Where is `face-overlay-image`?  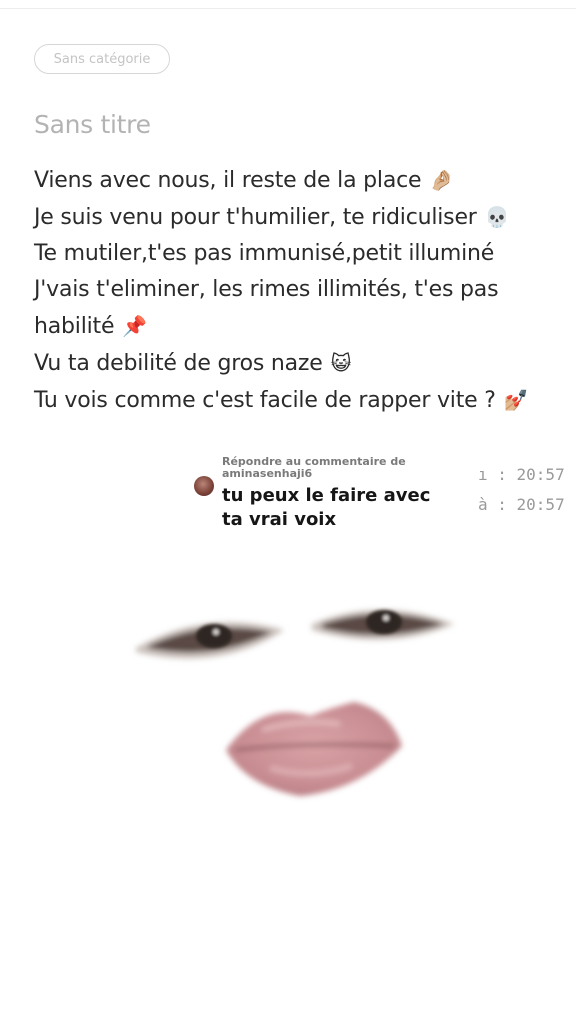 face-overlay-image is located at coordinates (295, 703).